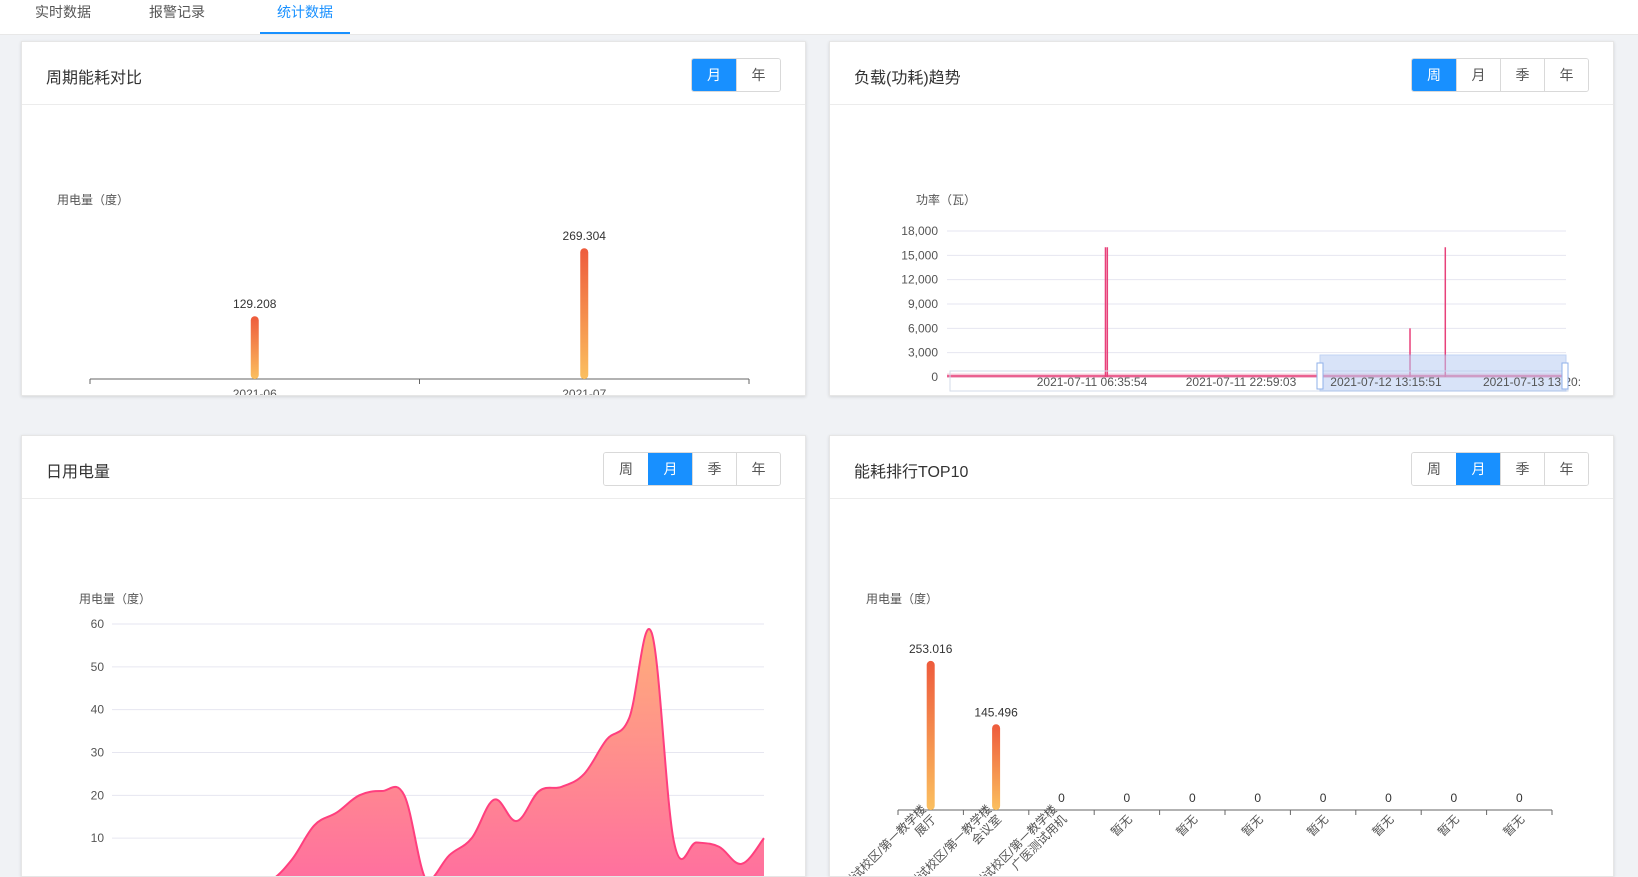 The width and height of the screenshot is (1638, 877). Describe the element at coordinates (946, 199) in the screenshot. I see `y-axis-unit-label: 功率（瓦）` at that location.